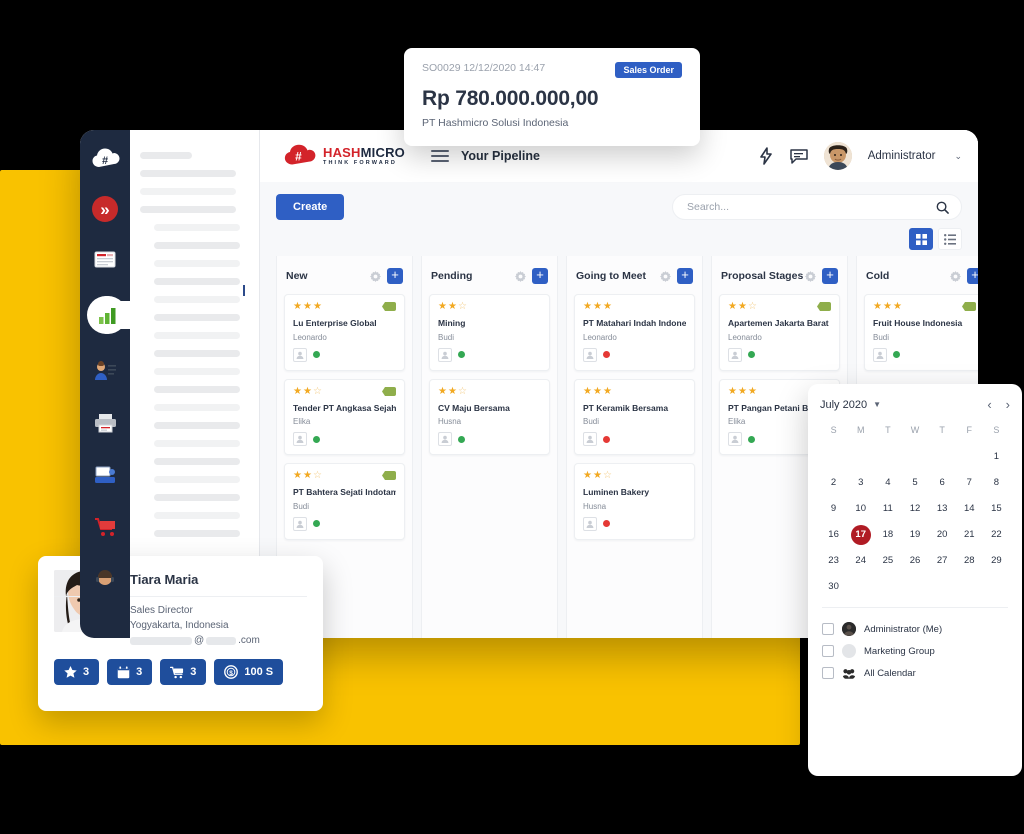 The width and height of the screenshot is (1024, 834). I want to click on kanban-card: ★ ★ ☆ Luminen Bakery Husna, so click(634, 501).